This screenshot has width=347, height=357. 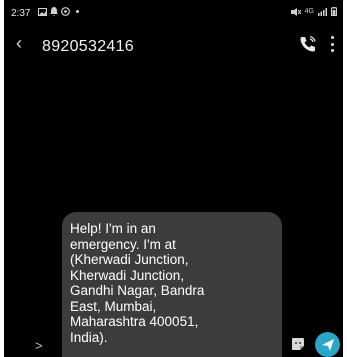 What do you see at coordinates (173, 13) in the screenshot?
I see `status-bar: 2:37 4G` at bounding box center [173, 13].